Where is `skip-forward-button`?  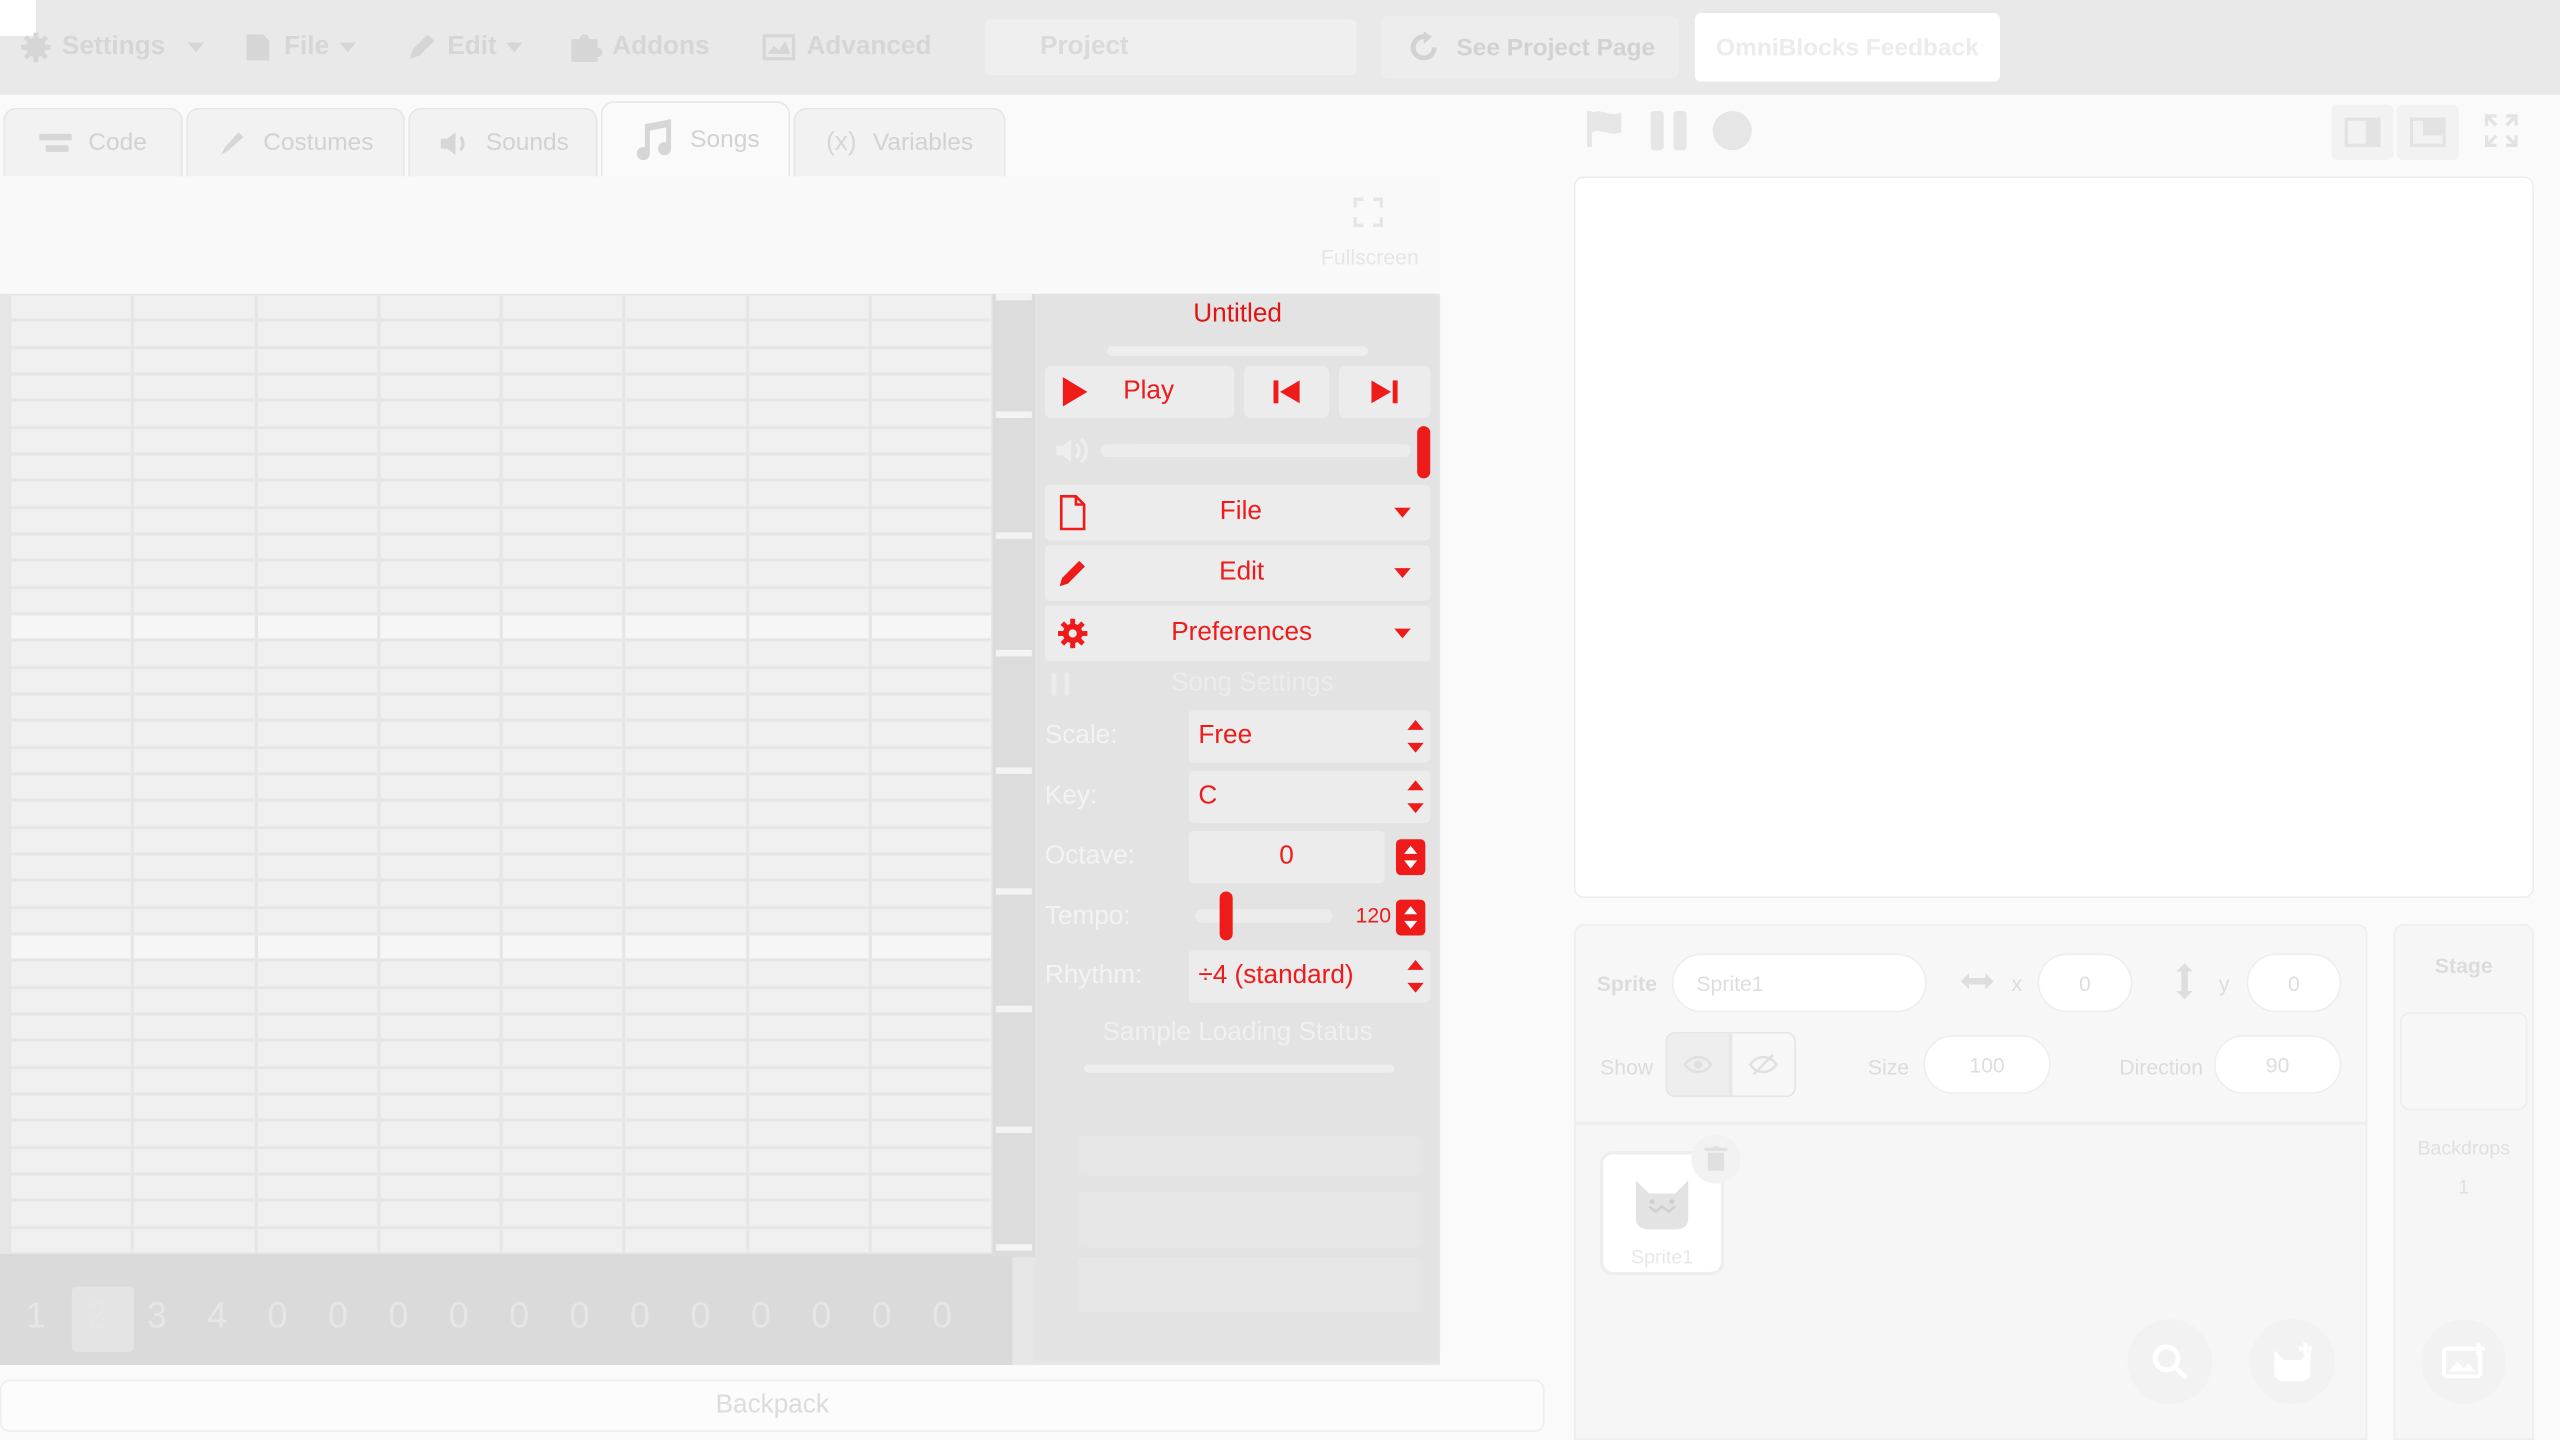
skip-forward-button is located at coordinates (1384, 391).